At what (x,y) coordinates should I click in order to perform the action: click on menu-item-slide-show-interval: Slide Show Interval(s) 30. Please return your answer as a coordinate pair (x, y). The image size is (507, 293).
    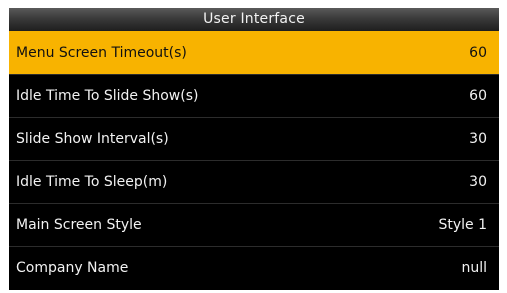
    Looking at the image, I should click on (254, 138).